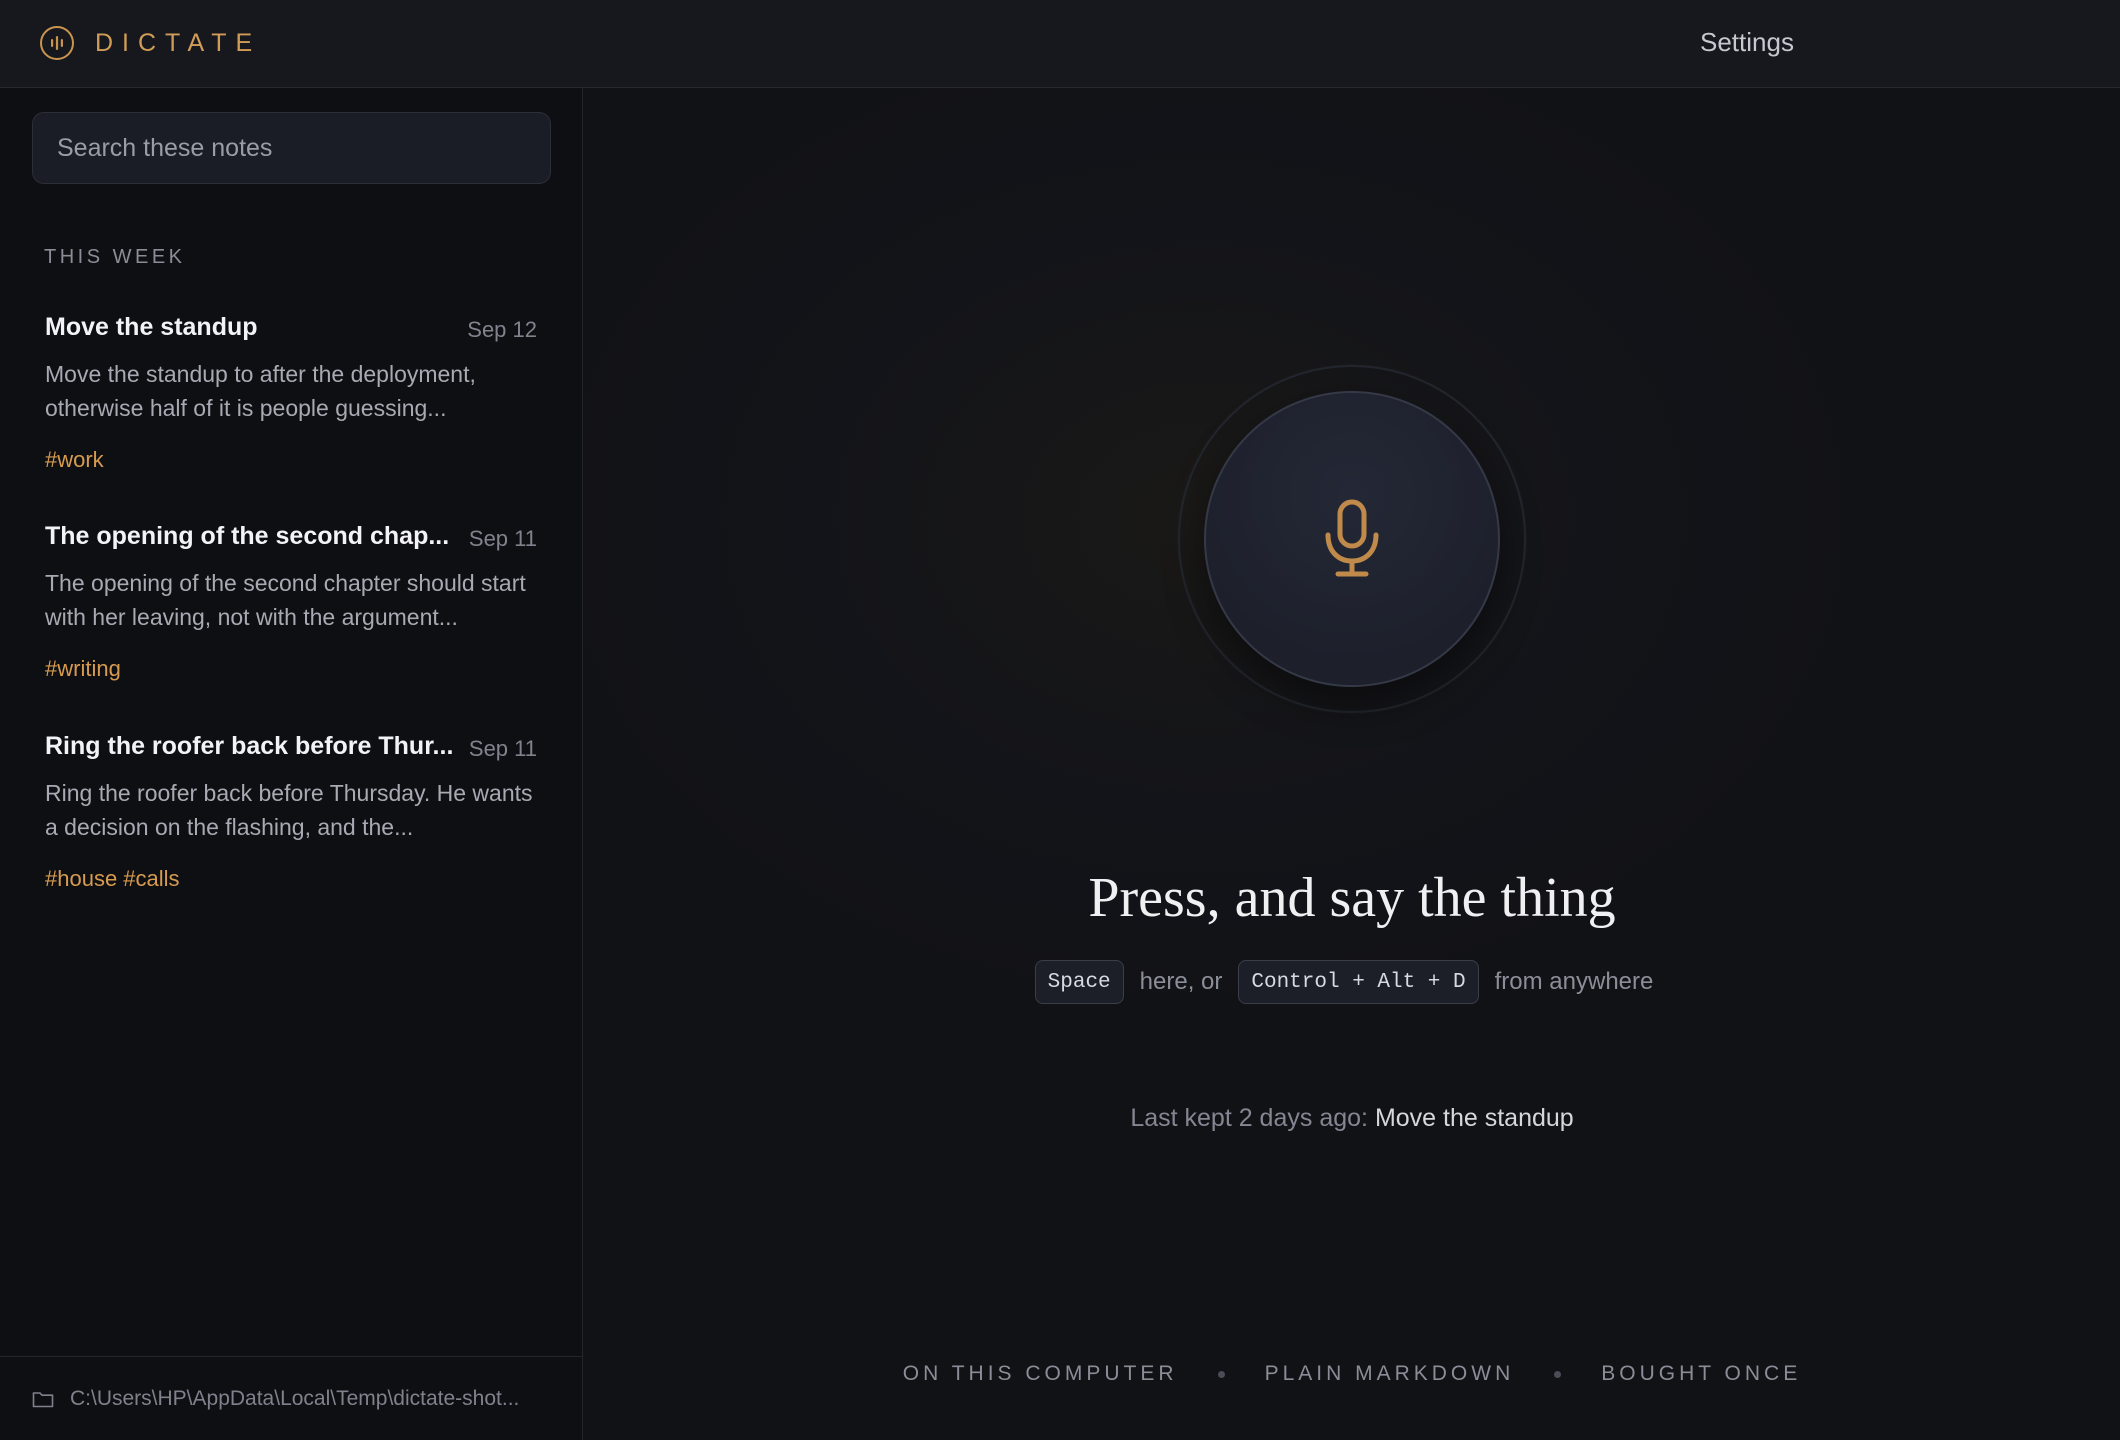 The height and width of the screenshot is (1440, 2120). I want to click on last-kept: Last kept 2 days ago: Move the standup, so click(1352, 1118).